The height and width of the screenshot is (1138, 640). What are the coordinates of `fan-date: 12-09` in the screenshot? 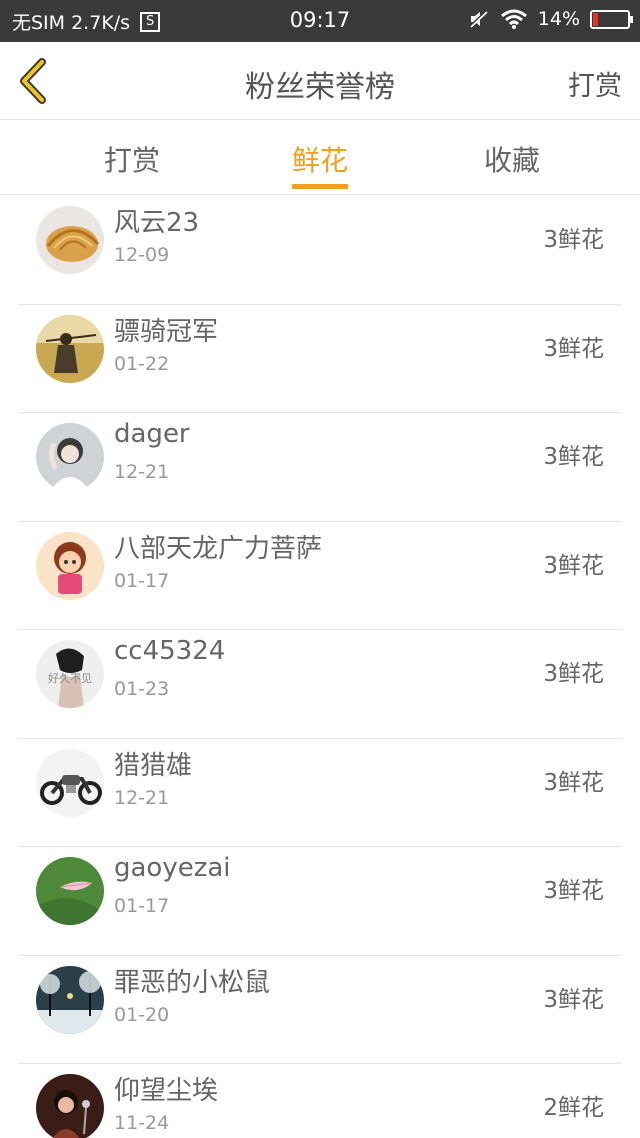 It's located at (142, 255).